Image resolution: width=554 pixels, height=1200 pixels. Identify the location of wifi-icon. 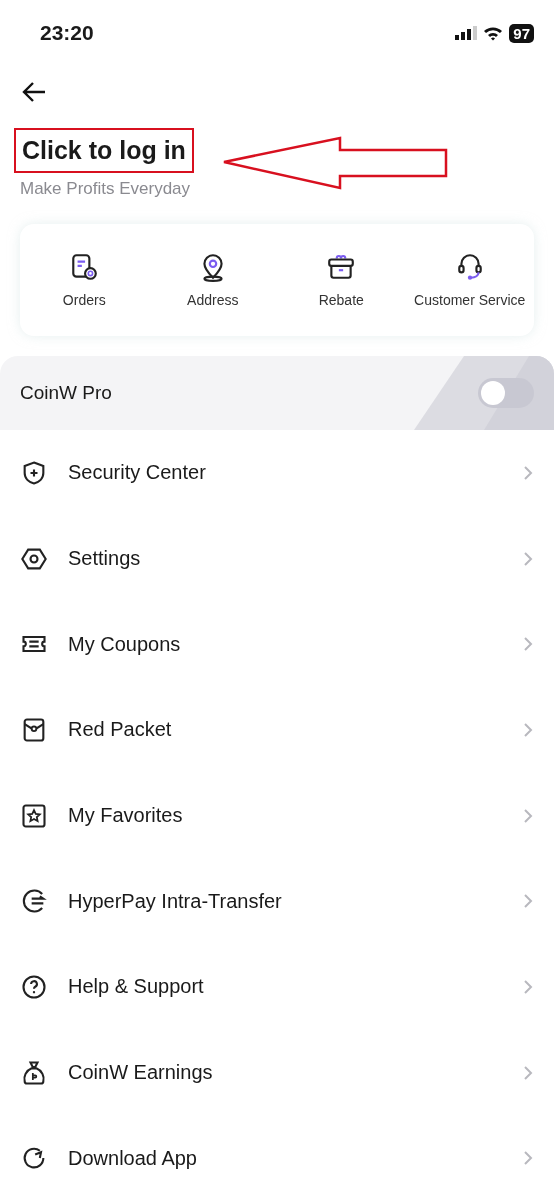
(493, 33).